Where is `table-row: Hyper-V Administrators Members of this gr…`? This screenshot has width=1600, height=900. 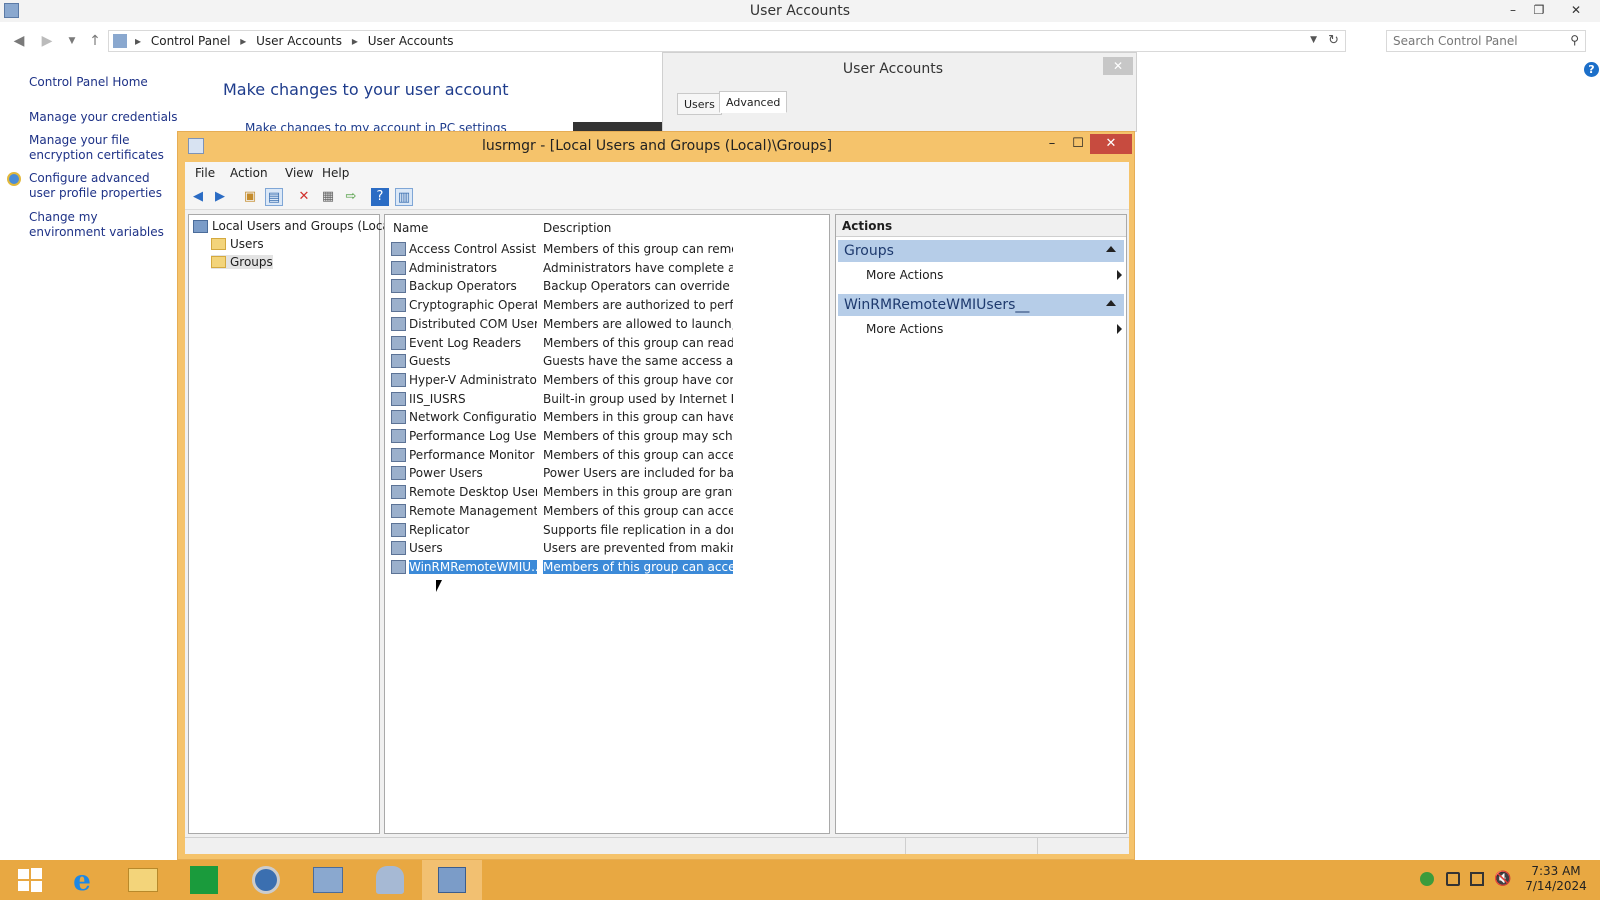 table-row: Hyper-V Administrators Members of this gr… is located at coordinates (561, 380).